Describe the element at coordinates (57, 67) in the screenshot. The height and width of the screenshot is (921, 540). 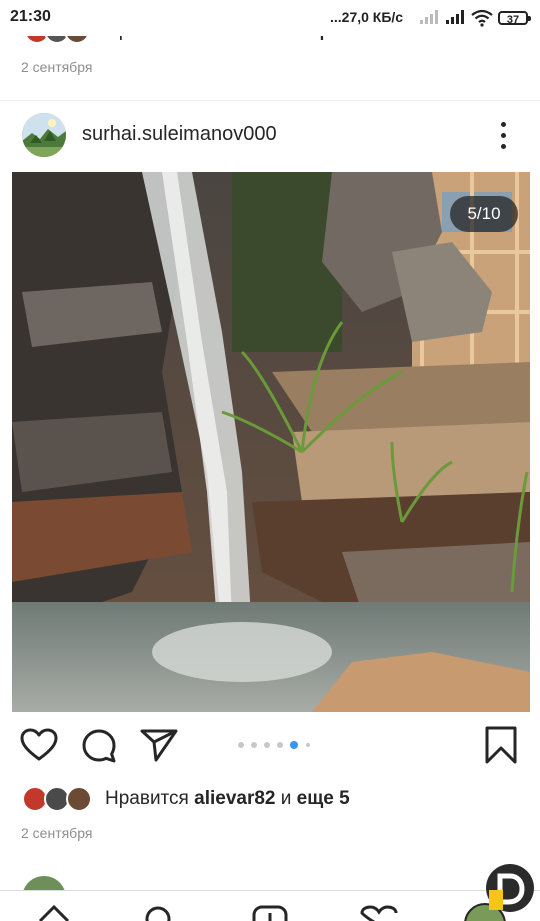
I see `previous-post-date: 2 сентября` at that location.